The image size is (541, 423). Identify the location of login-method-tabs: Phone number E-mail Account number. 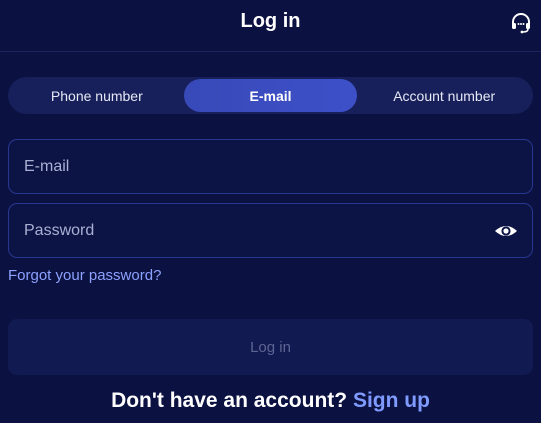
(270, 95).